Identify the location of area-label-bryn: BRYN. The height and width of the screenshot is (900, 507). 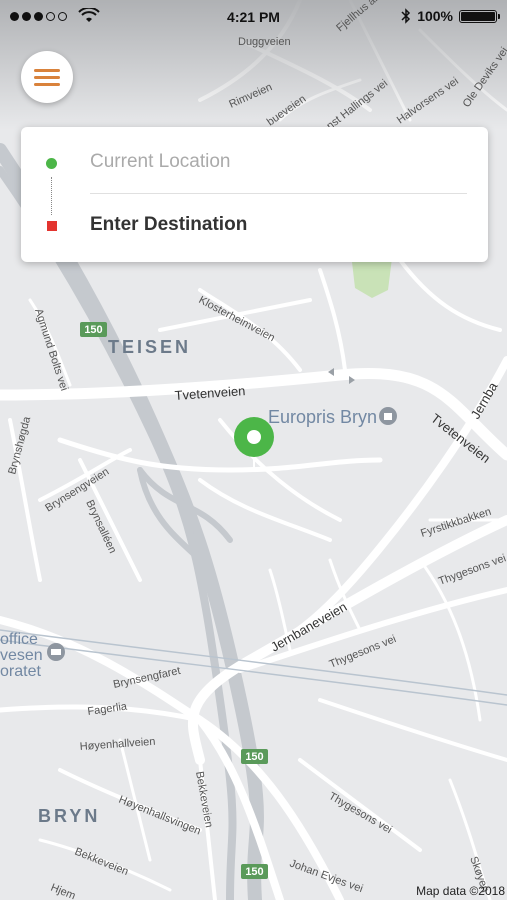
(69, 816).